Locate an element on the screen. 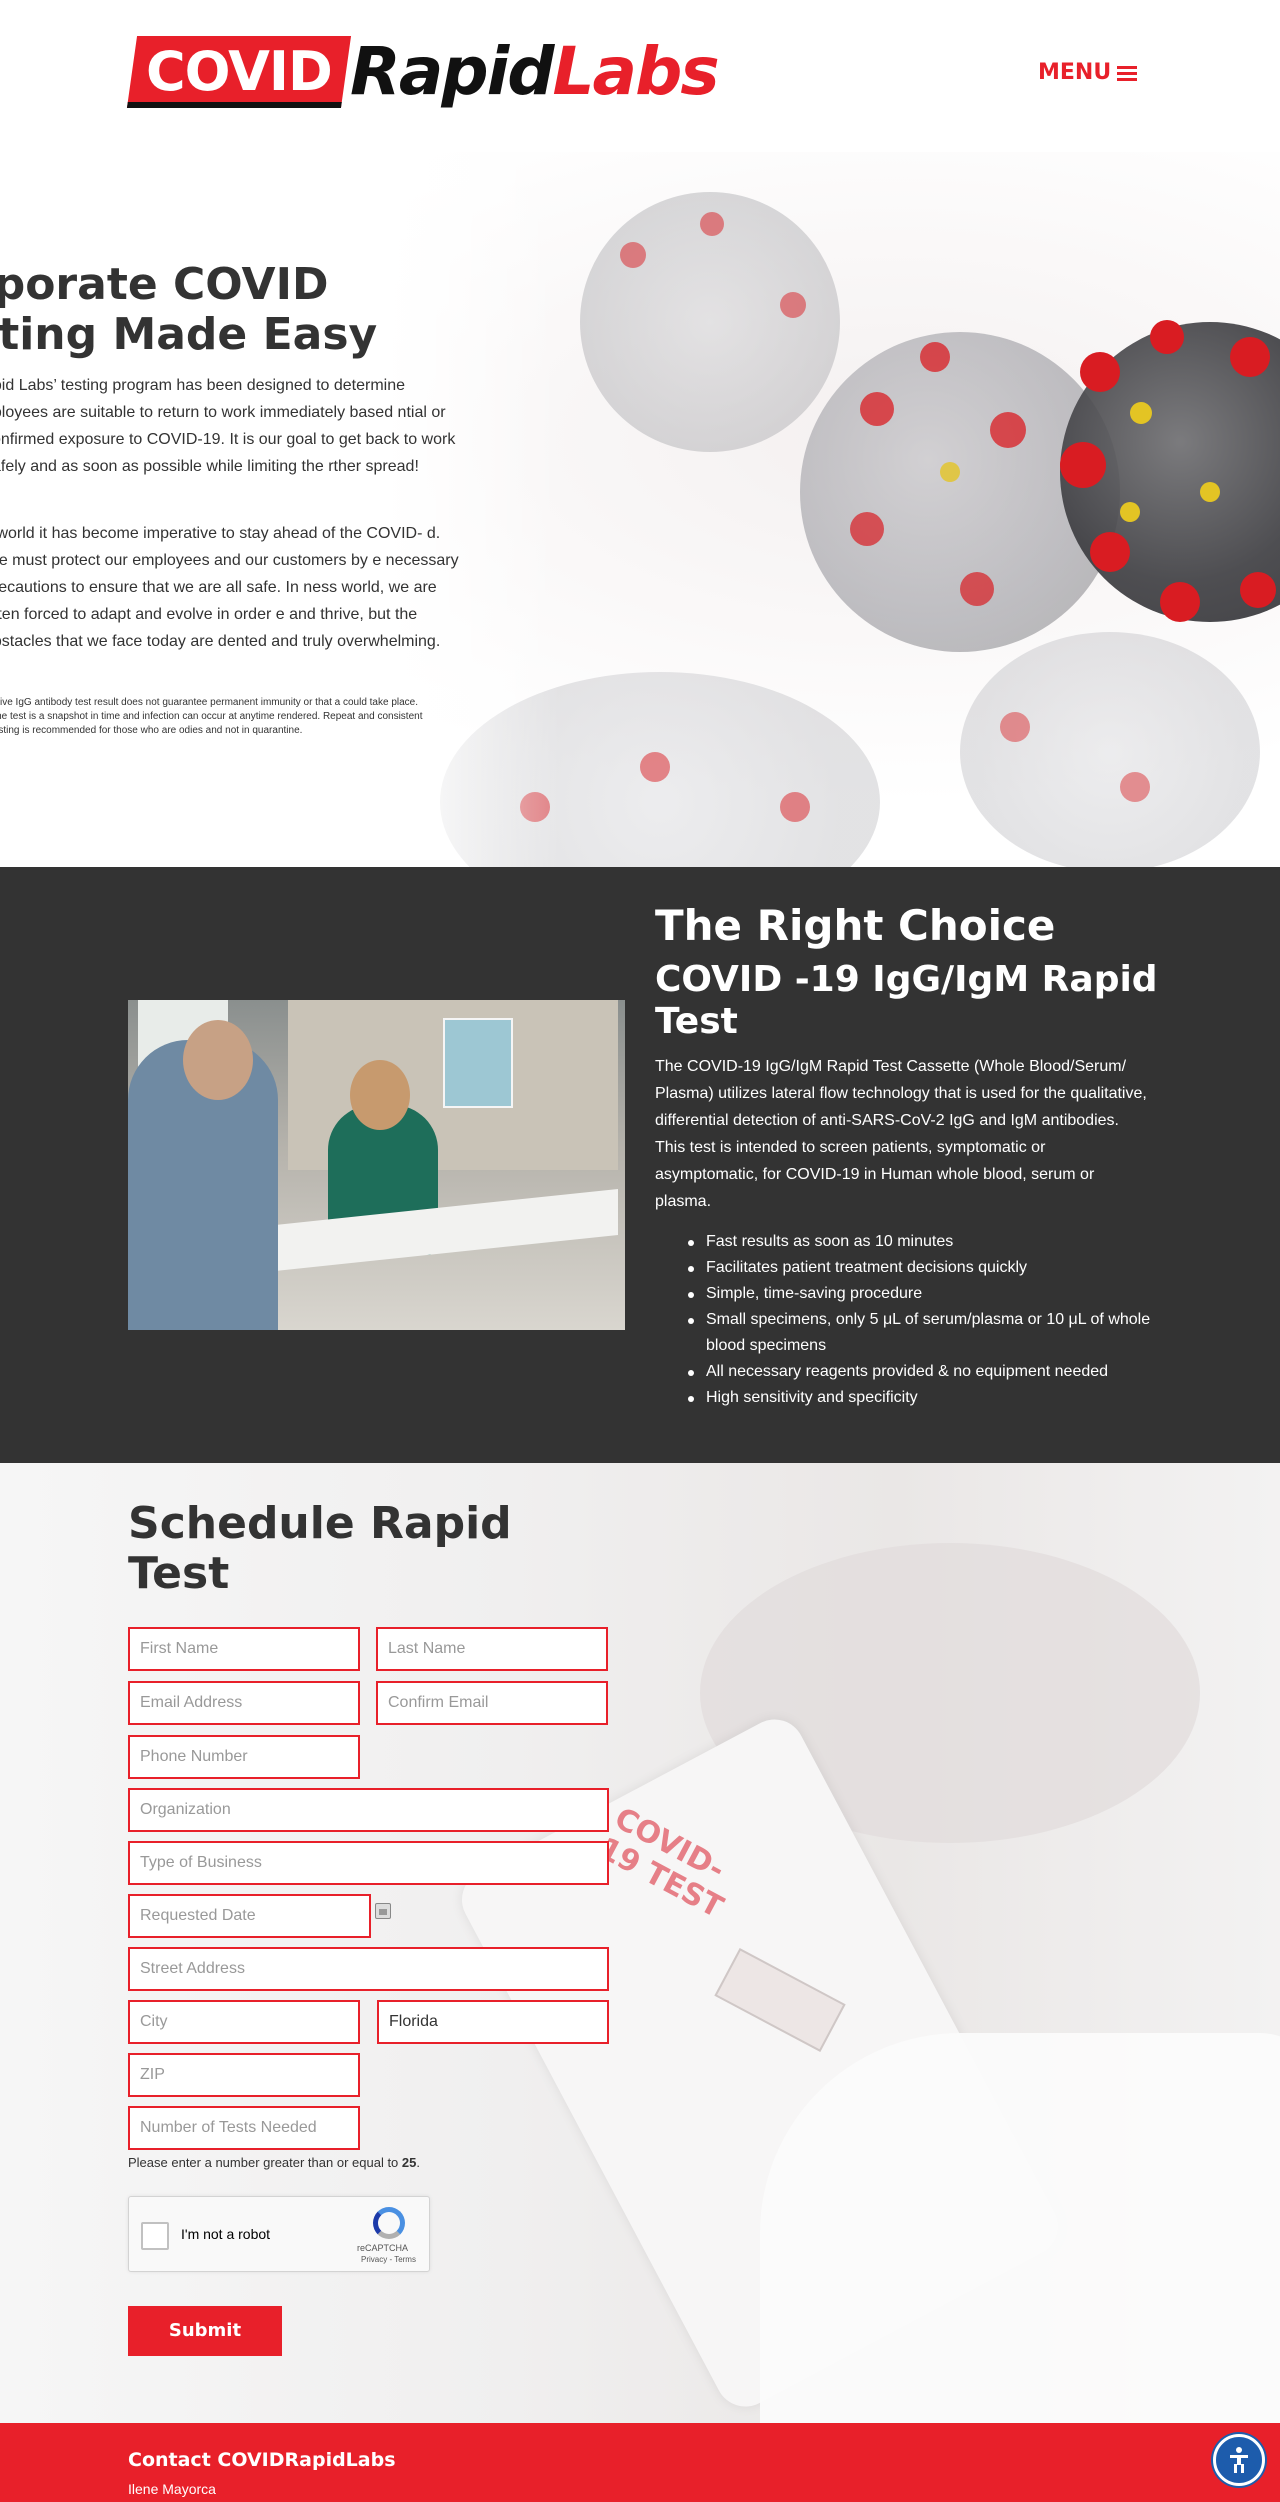  hero-title-line-1: rporate COVID is located at coordinates (164, 284).